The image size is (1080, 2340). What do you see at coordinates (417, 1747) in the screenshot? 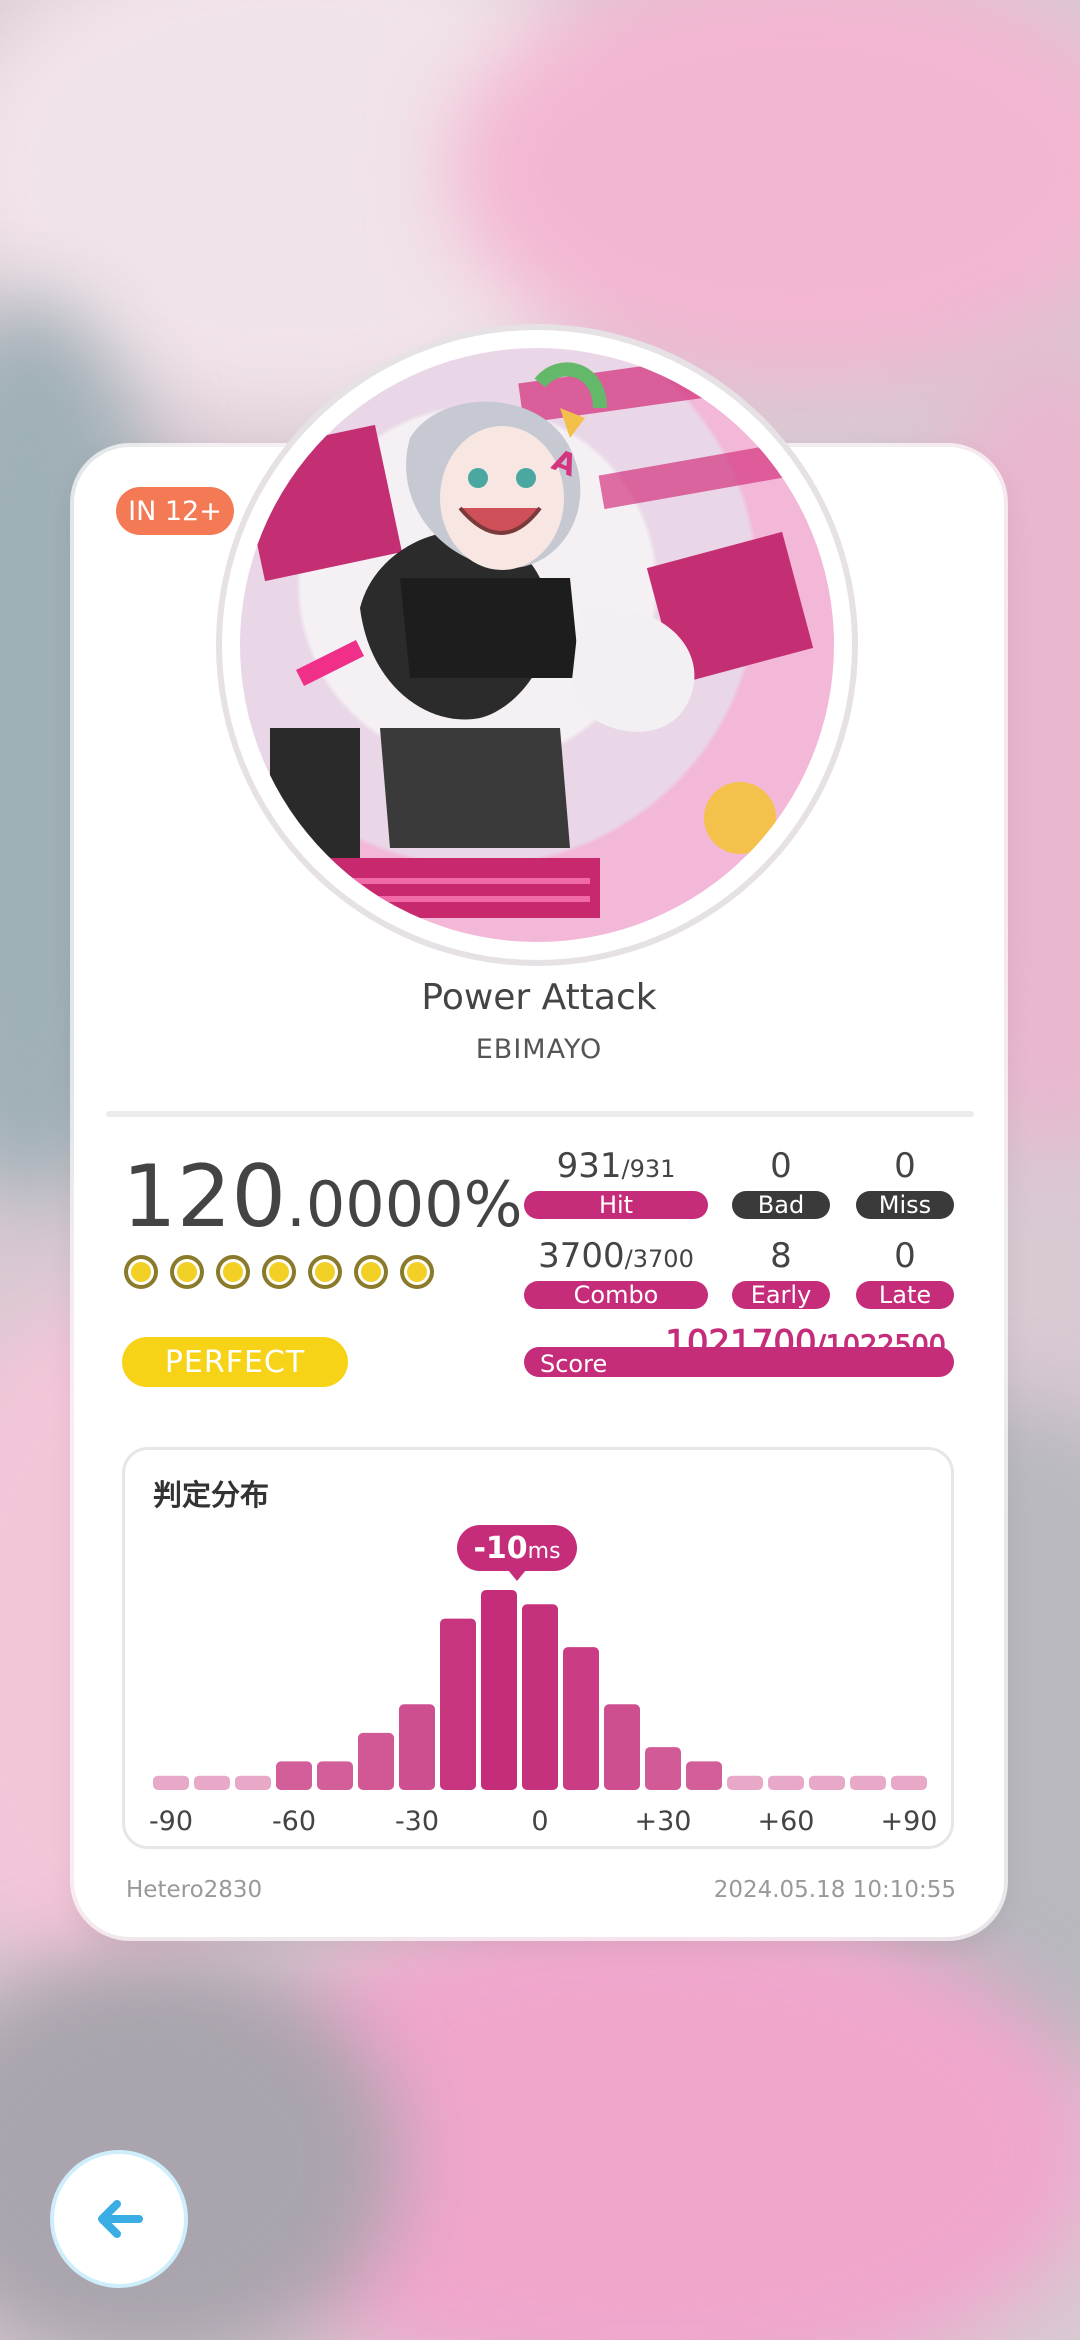
I see `distribution-bar--30` at bounding box center [417, 1747].